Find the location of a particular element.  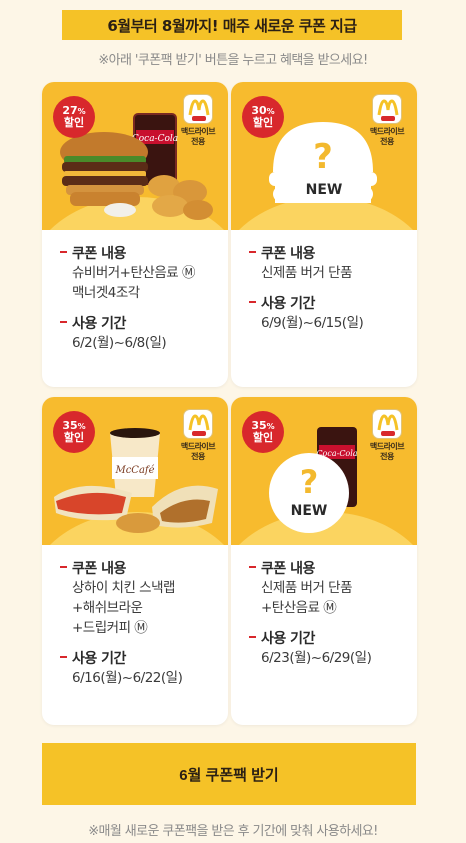

coupon-image-4: Coca-Cola ? NEW 35% 할인 맥드라이브 전용 is located at coordinates (324, 471).